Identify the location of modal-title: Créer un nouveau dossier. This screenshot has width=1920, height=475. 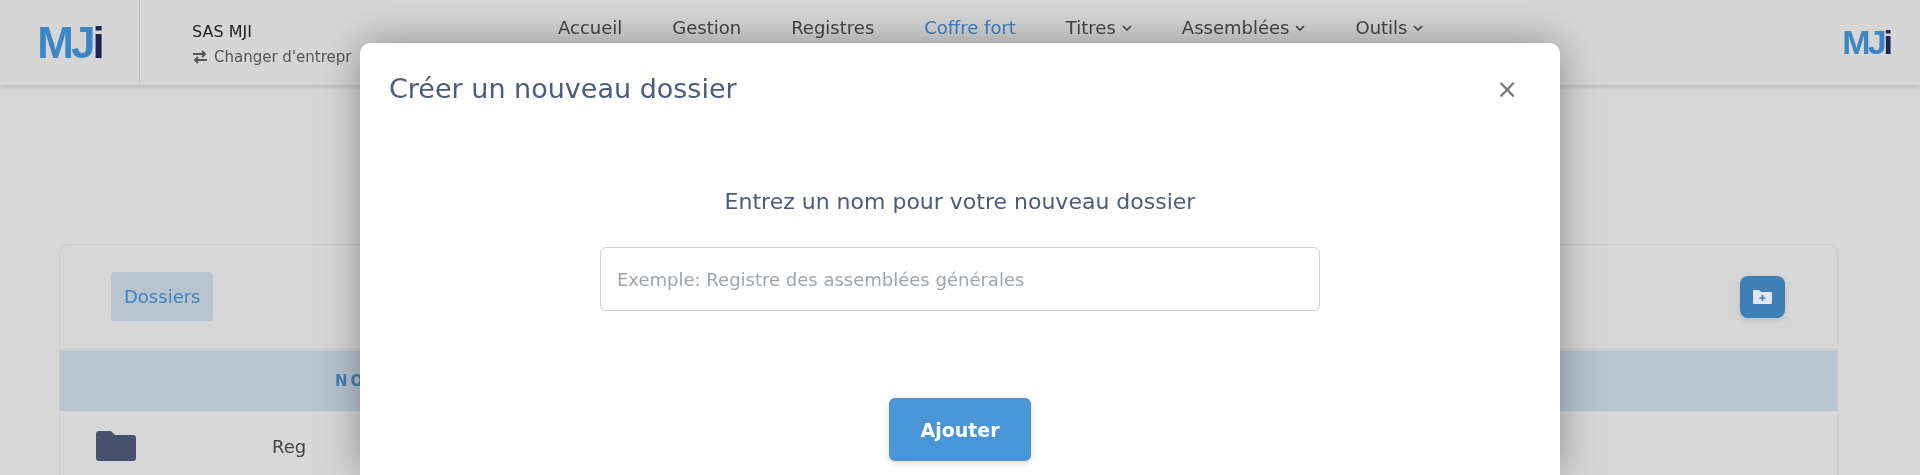
(563, 89).